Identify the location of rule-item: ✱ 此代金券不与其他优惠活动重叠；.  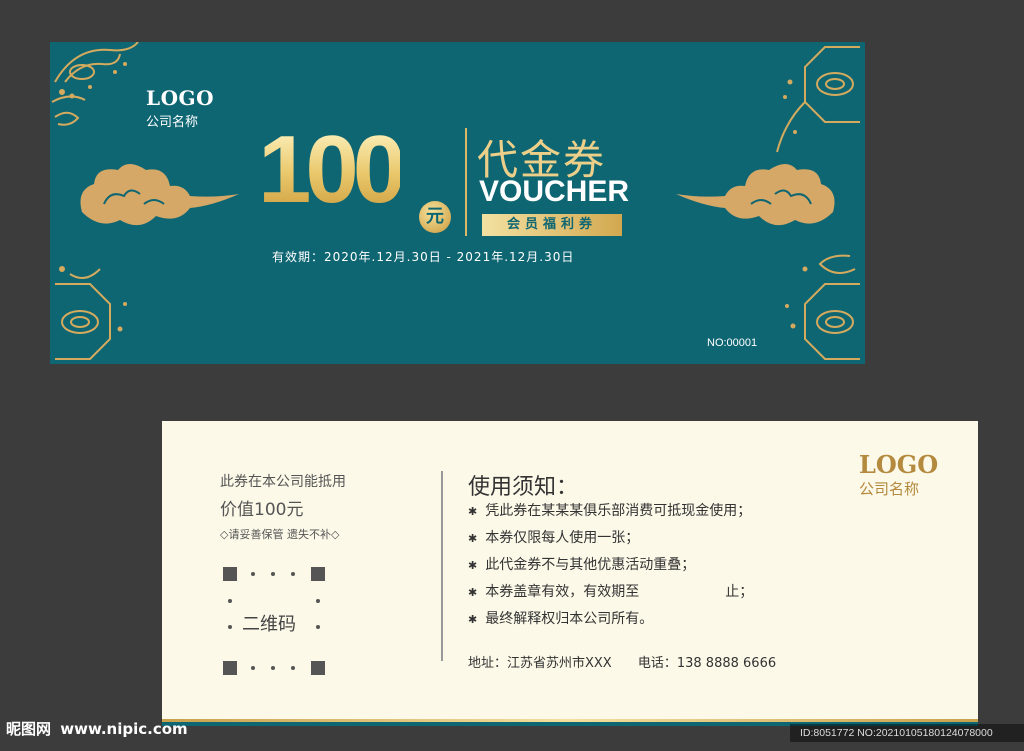
(582, 565).